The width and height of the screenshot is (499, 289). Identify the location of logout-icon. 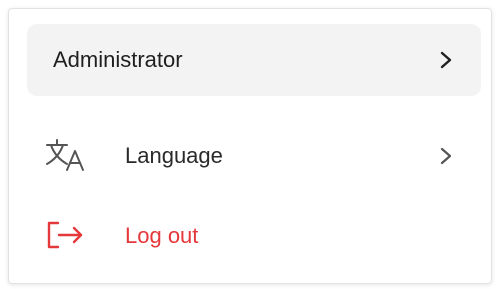
(65, 235).